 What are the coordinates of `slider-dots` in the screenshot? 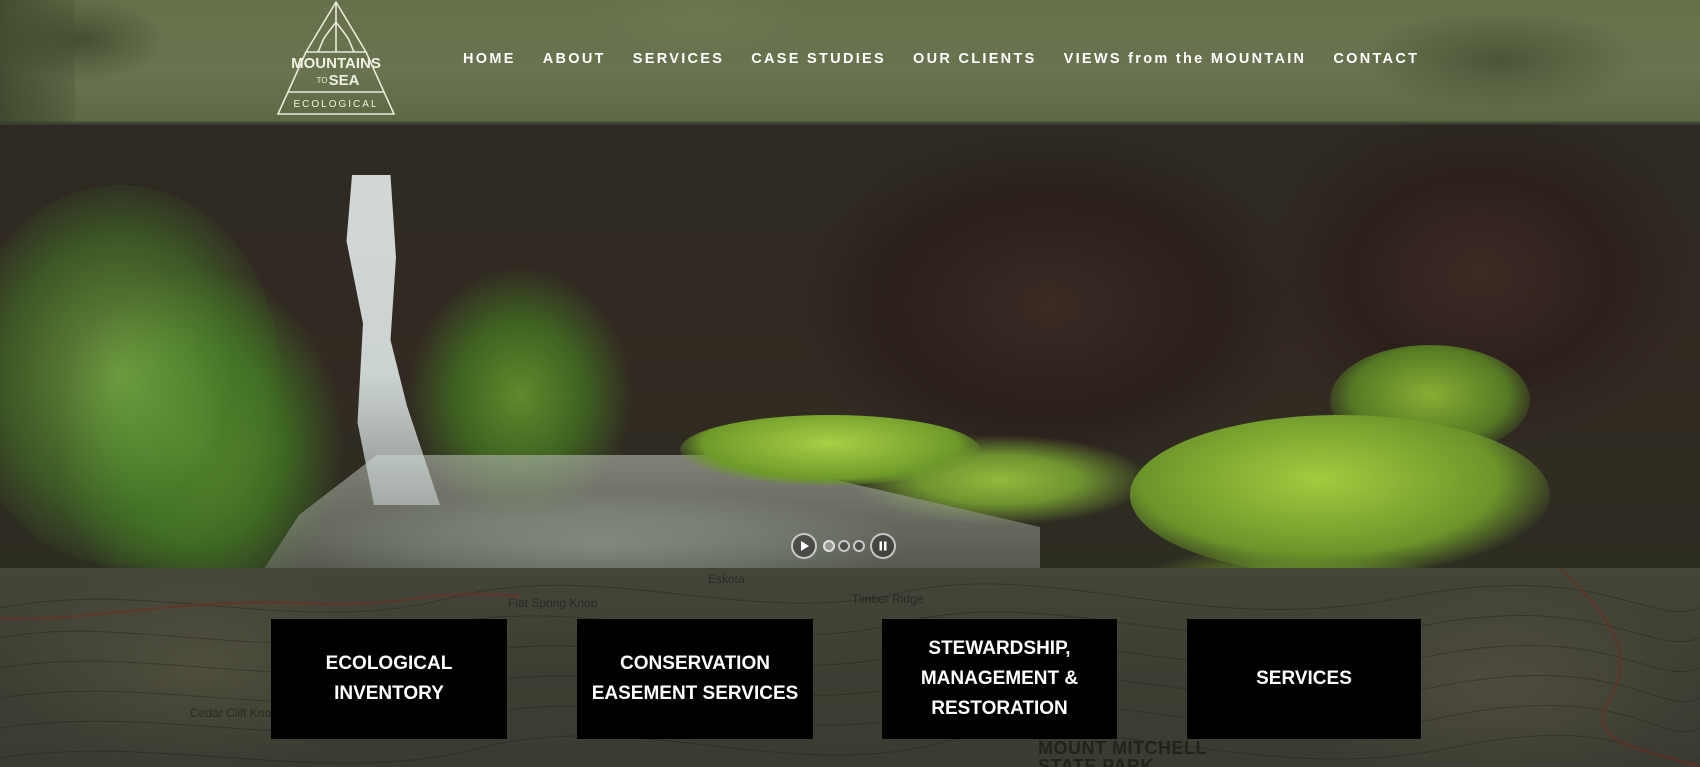 It's located at (844, 546).